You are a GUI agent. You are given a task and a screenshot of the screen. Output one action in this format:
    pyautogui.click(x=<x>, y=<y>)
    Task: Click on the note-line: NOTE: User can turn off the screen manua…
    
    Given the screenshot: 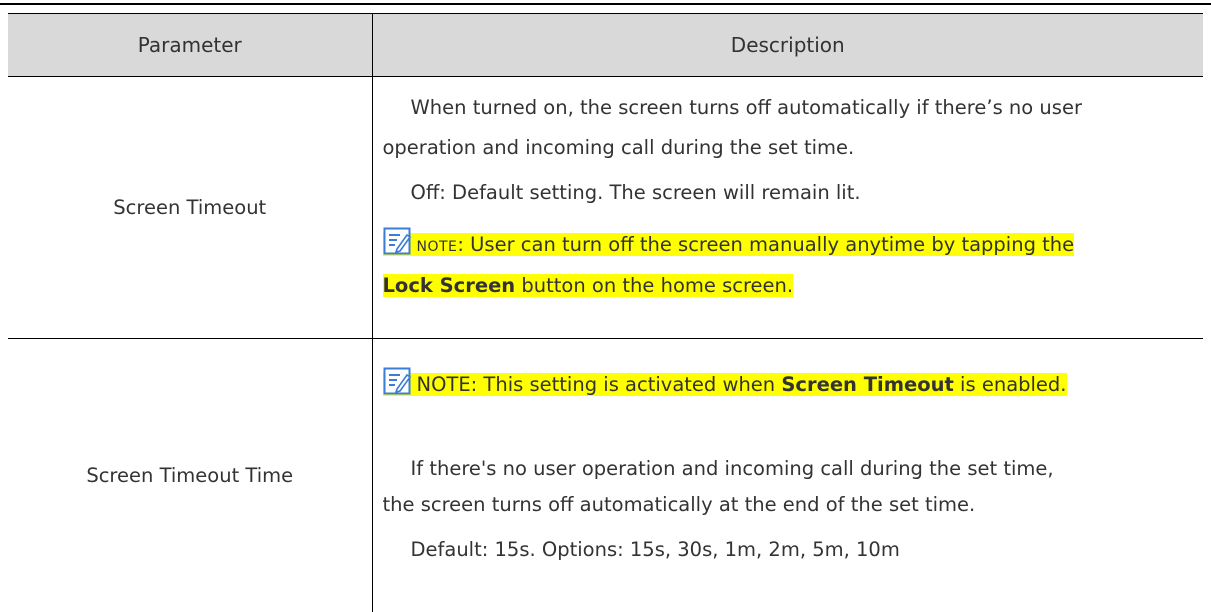 What is the action you would take?
    pyautogui.click(x=729, y=243)
    